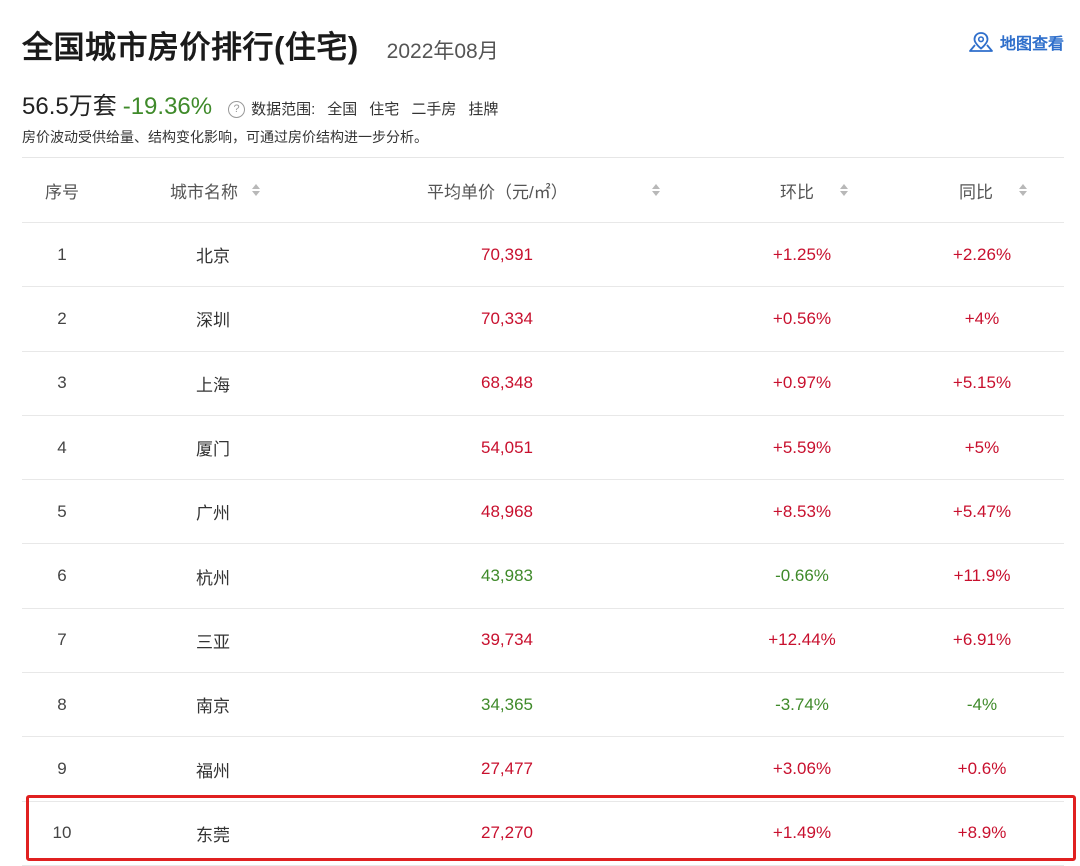 This screenshot has width=1080, height=866. I want to click on header-price-sort, so click(656, 190).